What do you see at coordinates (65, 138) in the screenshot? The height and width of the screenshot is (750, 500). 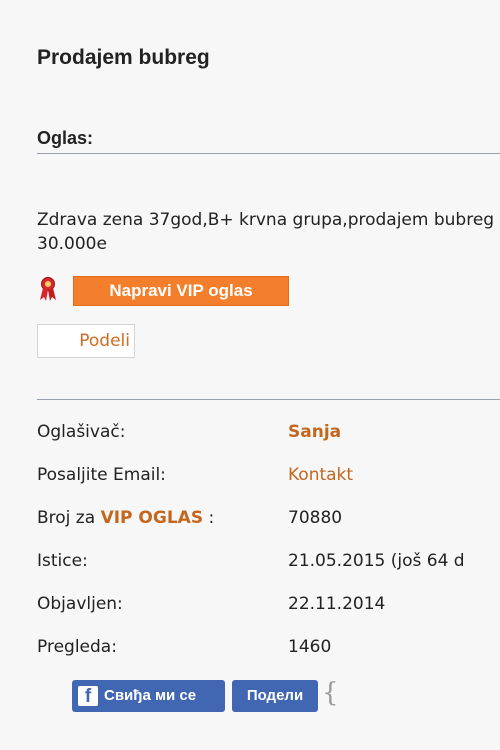 I see `ad-section-heading: Oglas:` at bounding box center [65, 138].